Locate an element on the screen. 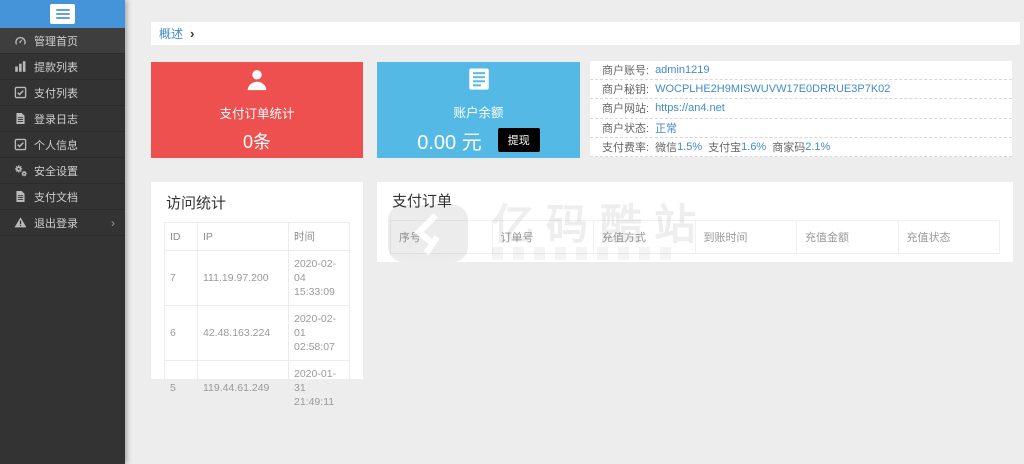 Image resolution: width=1024 pixels, height=464 pixels. balance-card-title: 账户余额 is located at coordinates (478, 112).